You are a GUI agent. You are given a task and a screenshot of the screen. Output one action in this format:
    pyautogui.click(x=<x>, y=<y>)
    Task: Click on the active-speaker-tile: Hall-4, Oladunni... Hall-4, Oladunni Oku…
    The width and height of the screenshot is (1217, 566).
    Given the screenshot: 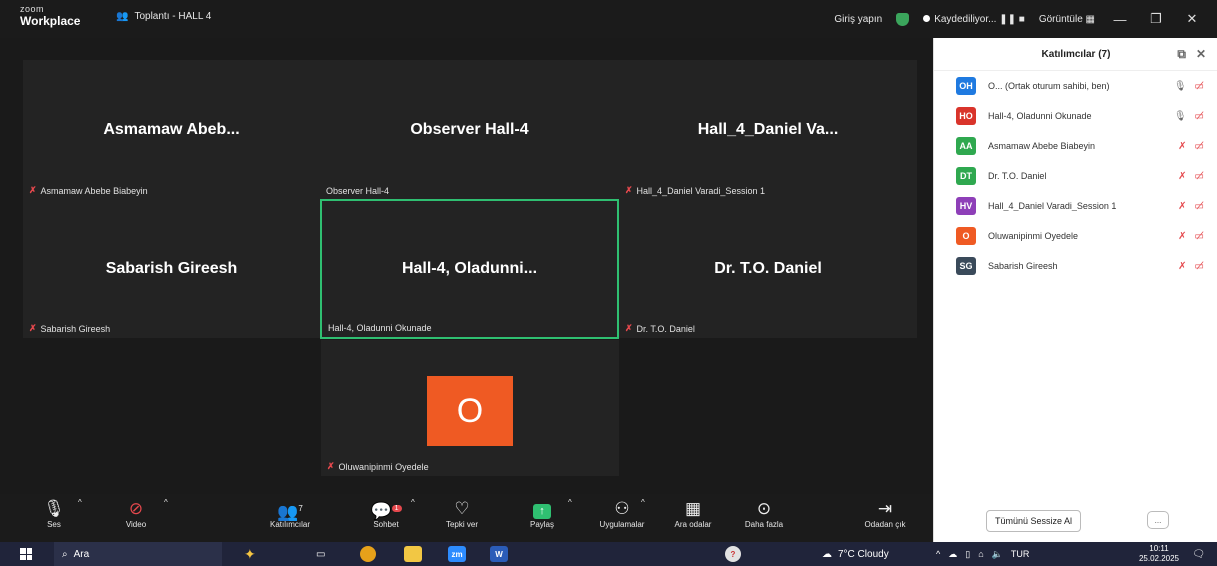 What is the action you would take?
    pyautogui.click(x=469, y=269)
    